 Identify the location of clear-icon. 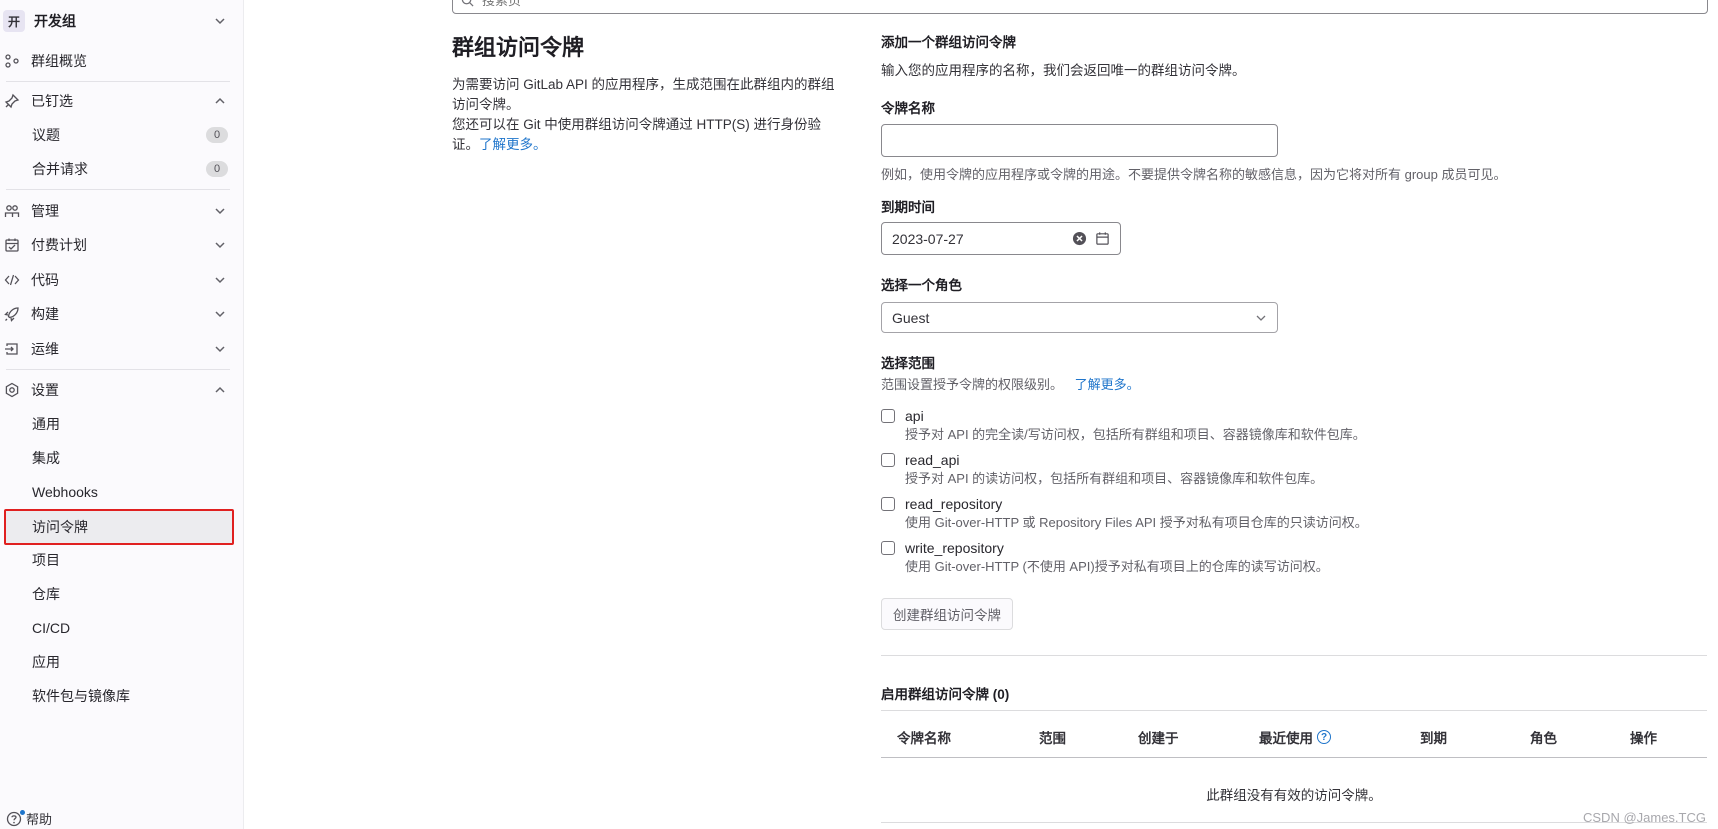
(1079, 238).